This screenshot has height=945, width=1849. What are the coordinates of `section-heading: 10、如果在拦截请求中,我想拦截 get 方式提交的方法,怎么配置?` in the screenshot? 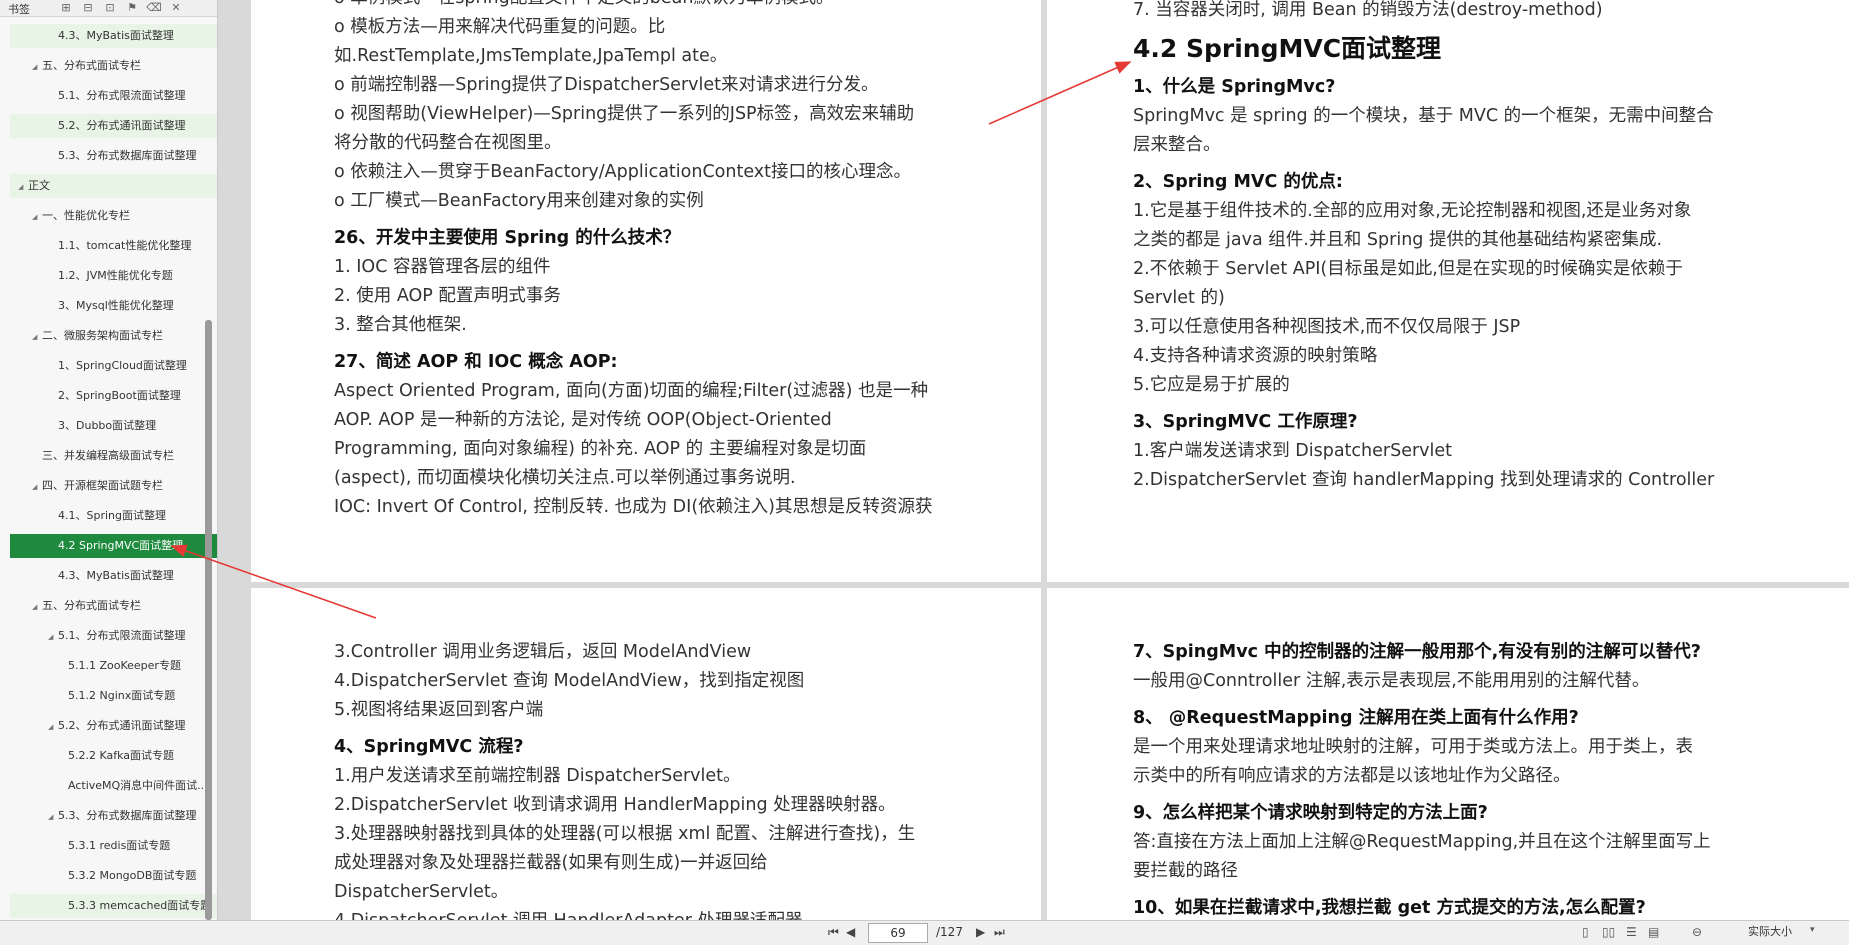 It's located at (1389, 908).